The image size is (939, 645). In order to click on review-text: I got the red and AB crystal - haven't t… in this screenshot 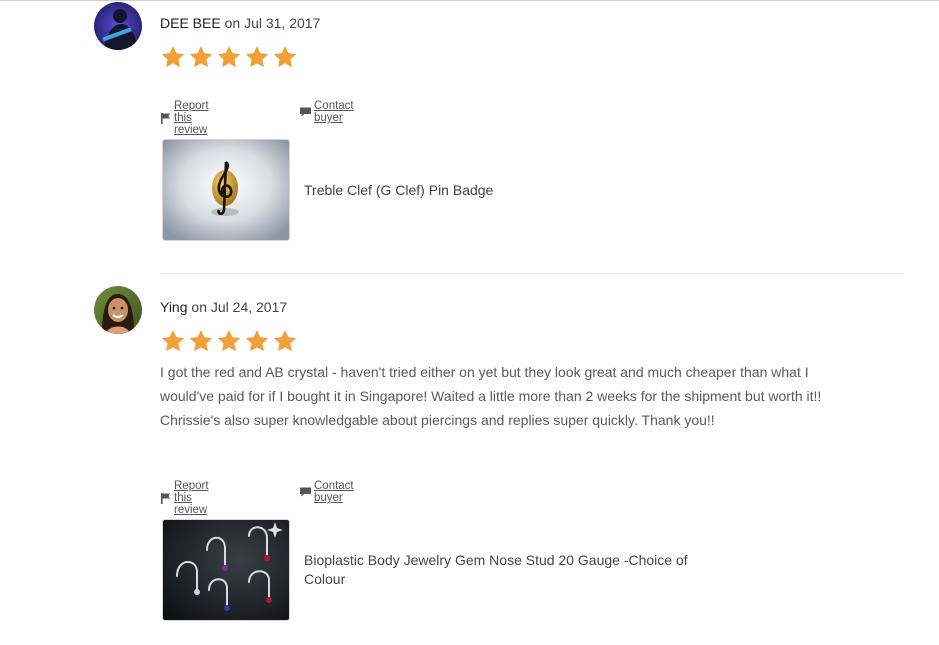, I will do `click(491, 396)`.